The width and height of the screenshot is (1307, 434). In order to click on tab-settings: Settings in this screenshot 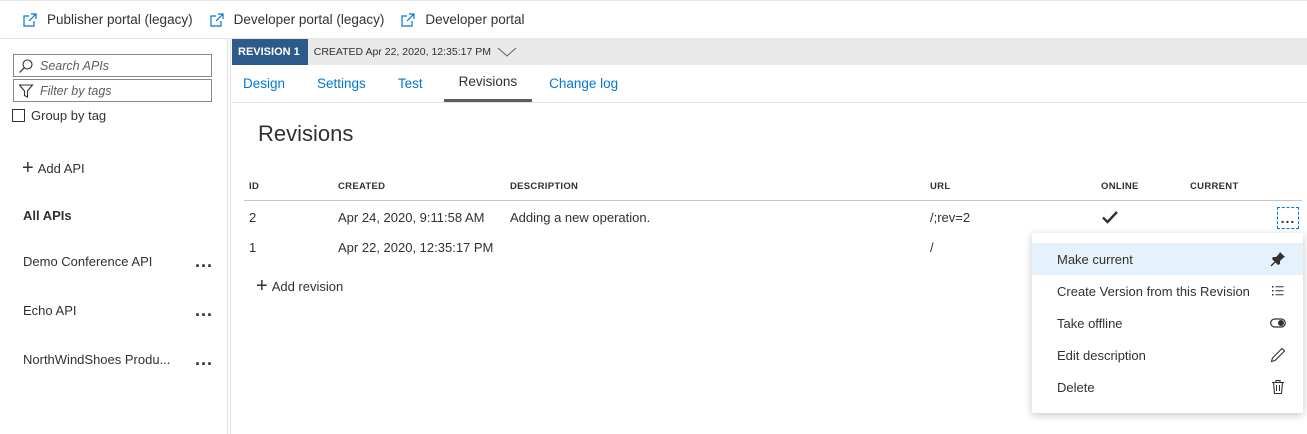, I will do `click(341, 83)`.